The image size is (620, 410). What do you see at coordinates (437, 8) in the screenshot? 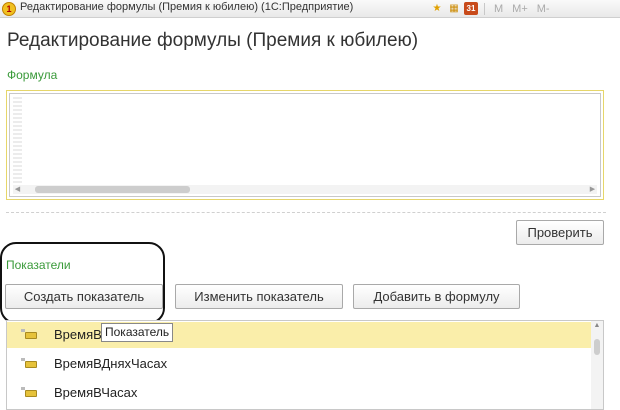
I see `star-icon: ★` at bounding box center [437, 8].